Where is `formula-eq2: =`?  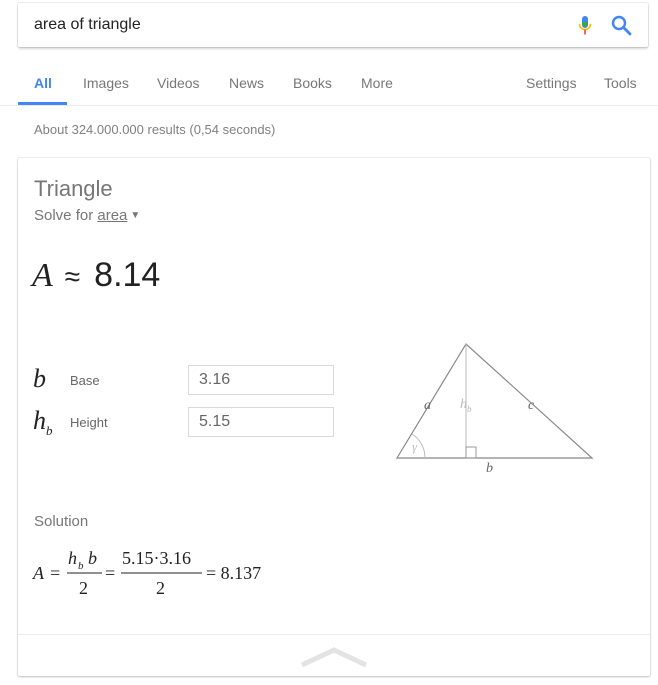
formula-eq2: = is located at coordinates (110, 573).